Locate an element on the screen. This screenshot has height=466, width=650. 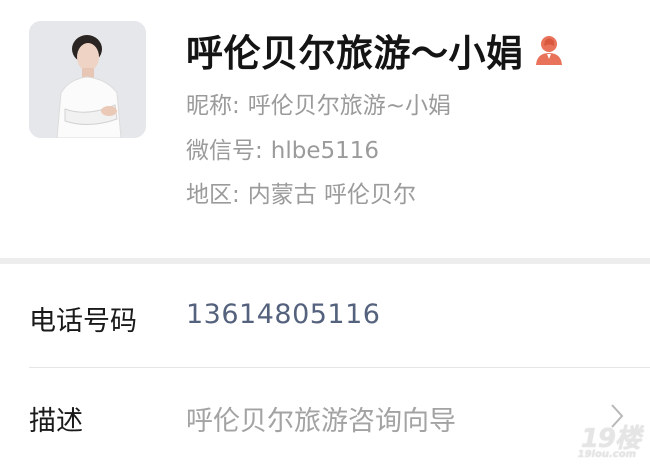
avatar-photo is located at coordinates (87, 79).